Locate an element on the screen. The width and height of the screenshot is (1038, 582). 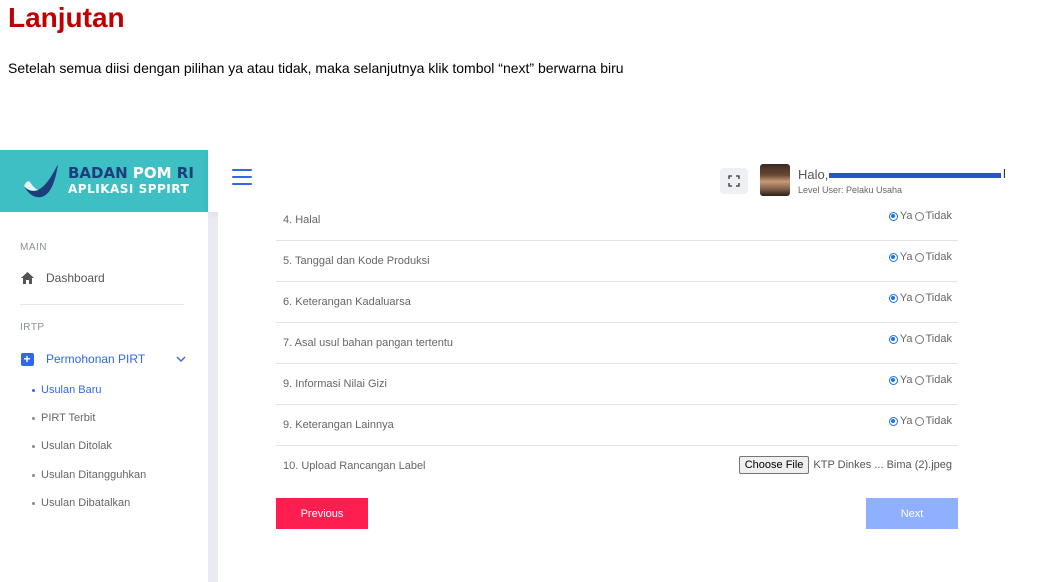
sidebar-subitem-label: Usulan Baru is located at coordinates (71, 390).